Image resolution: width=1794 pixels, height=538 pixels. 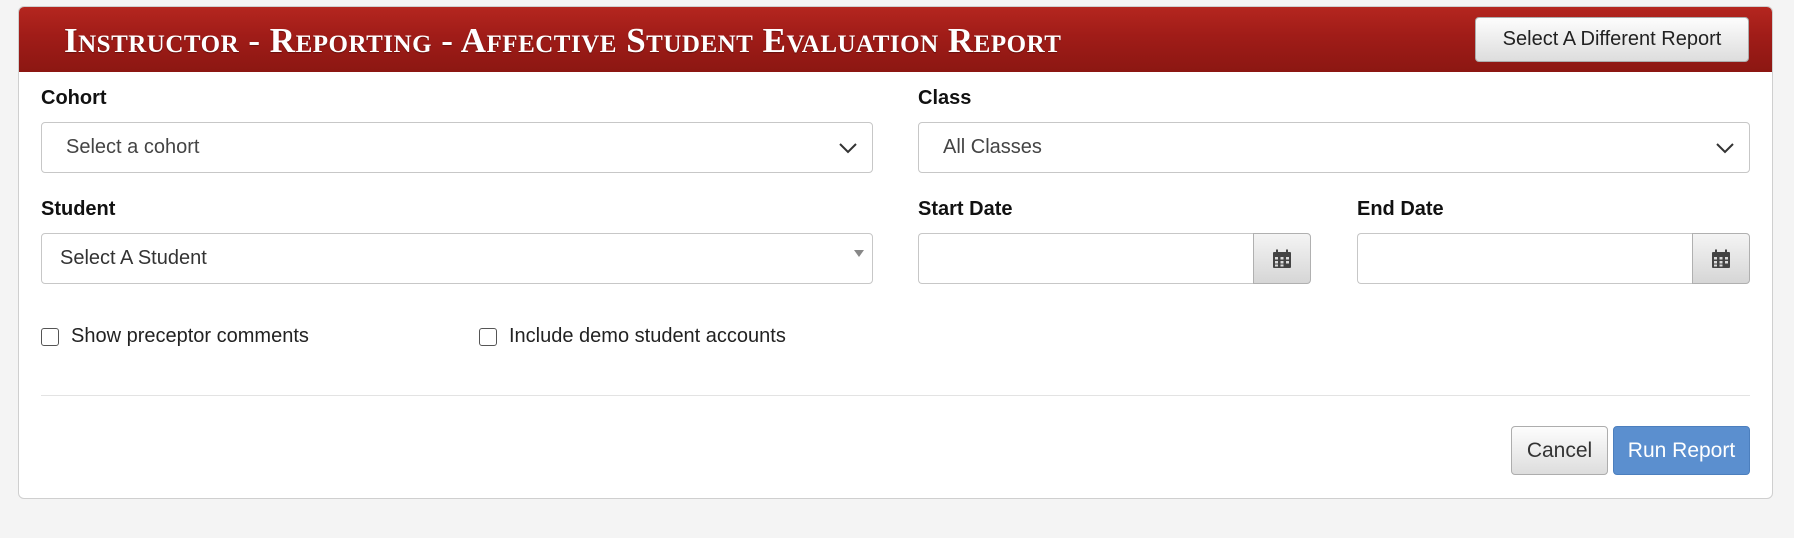 I want to click on cohort-select: Select a cohort, so click(x=457, y=147).